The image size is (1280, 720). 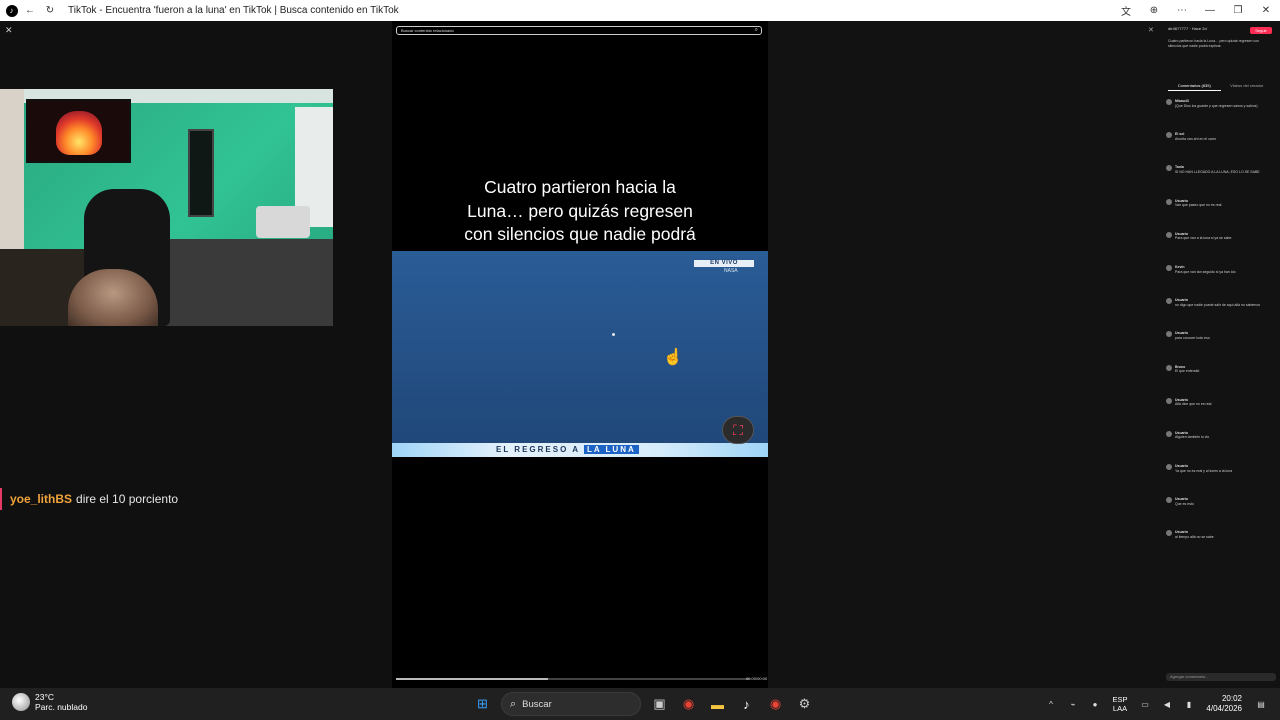 What do you see at coordinates (1222, 435) in the screenshot?
I see `comment-item: Usuario Alguien también lo vio` at bounding box center [1222, 435].